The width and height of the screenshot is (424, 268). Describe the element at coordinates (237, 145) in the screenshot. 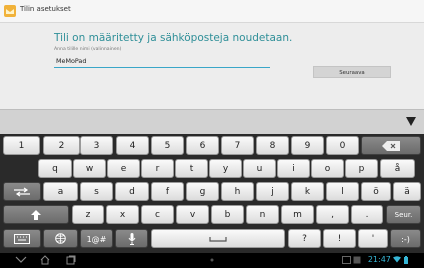

I see `key-7: 7` at that location.